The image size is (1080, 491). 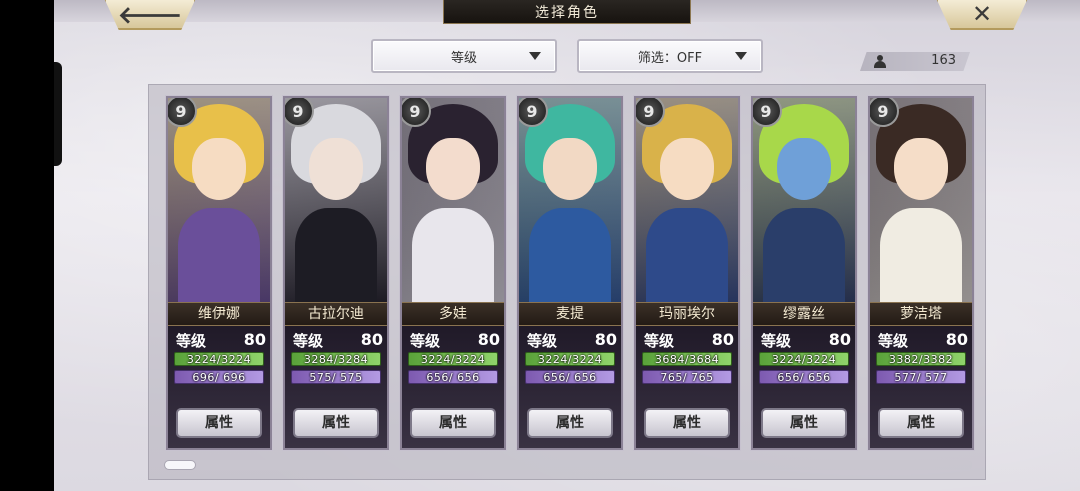 I want to click on filter-dropdown: 筛选：OFF, so click(x=670, y=56).